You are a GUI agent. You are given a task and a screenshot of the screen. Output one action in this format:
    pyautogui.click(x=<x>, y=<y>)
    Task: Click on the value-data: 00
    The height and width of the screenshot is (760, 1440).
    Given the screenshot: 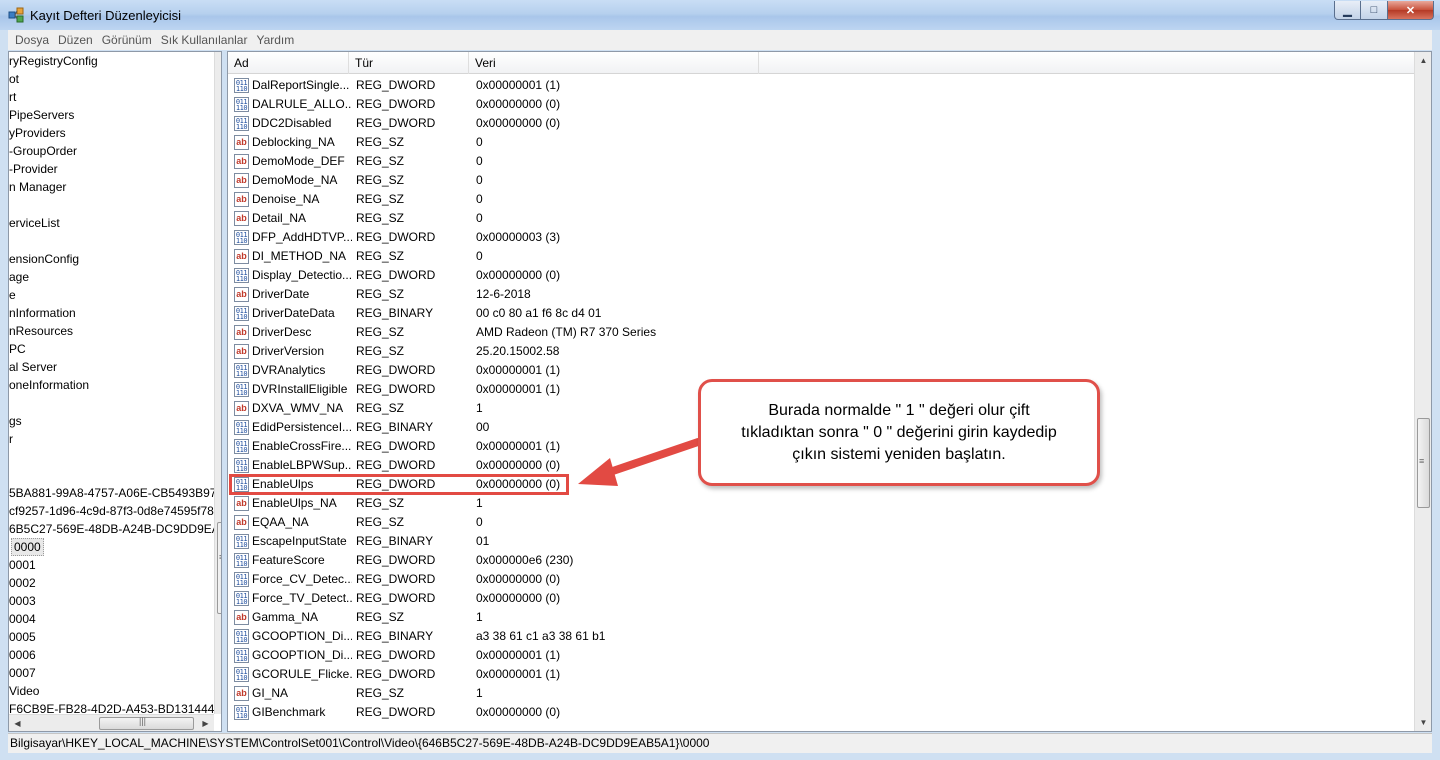 What is the action you would take?
    pyautogui.click(x=483, y=427)
    